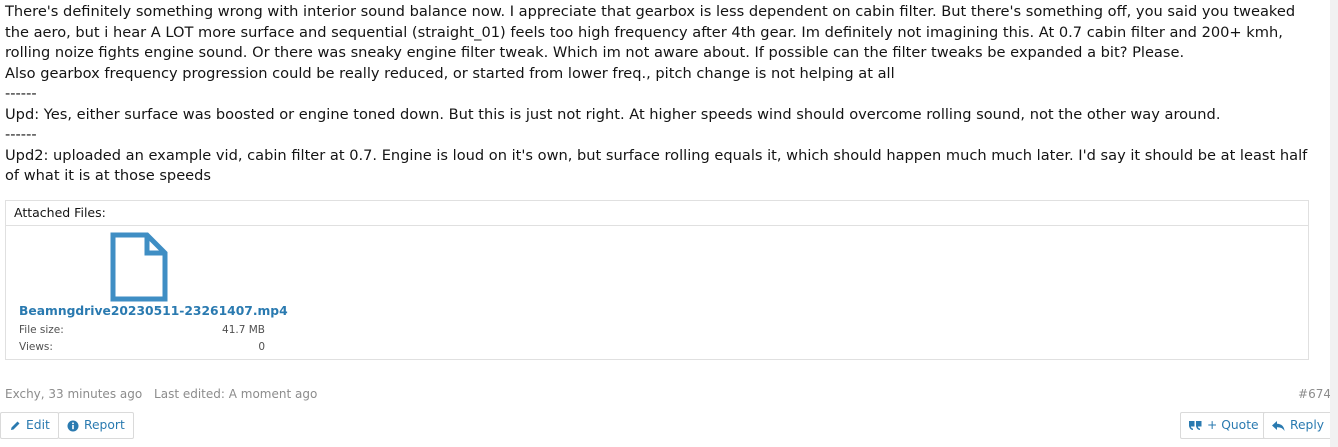 The height and width of the screenshot is (447, 1338). I want to click on report-button: Report, so click(96, 425).